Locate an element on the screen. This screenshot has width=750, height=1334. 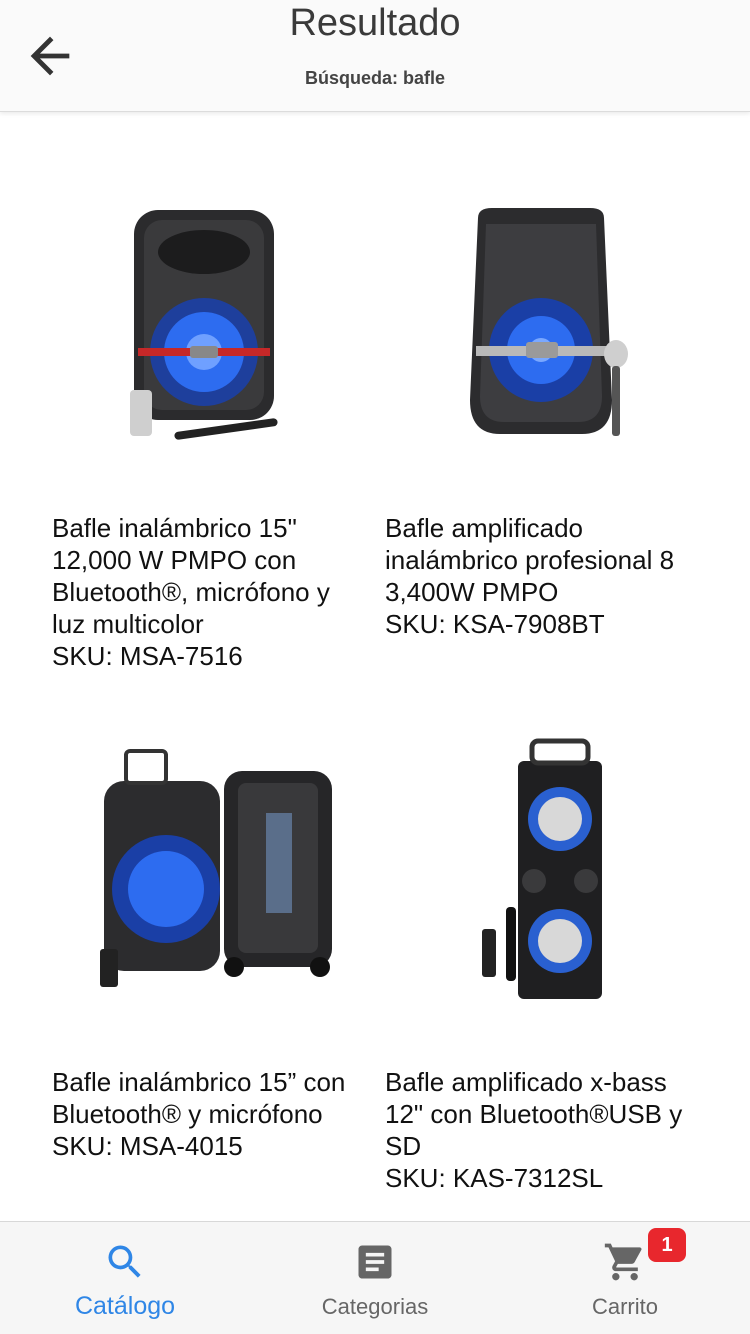
tab-catalogo: Catálogo is located at coordinates (125, 1278).